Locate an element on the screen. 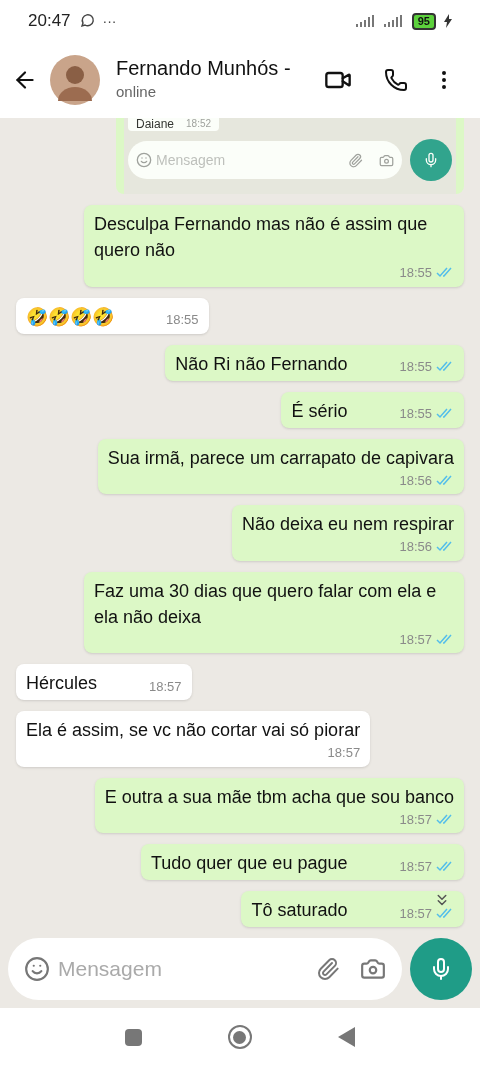 The width and height of the screenshot is (480, 1066). message-text: 🤣🤣🤣🤣 is located at coordinates (70, 317).